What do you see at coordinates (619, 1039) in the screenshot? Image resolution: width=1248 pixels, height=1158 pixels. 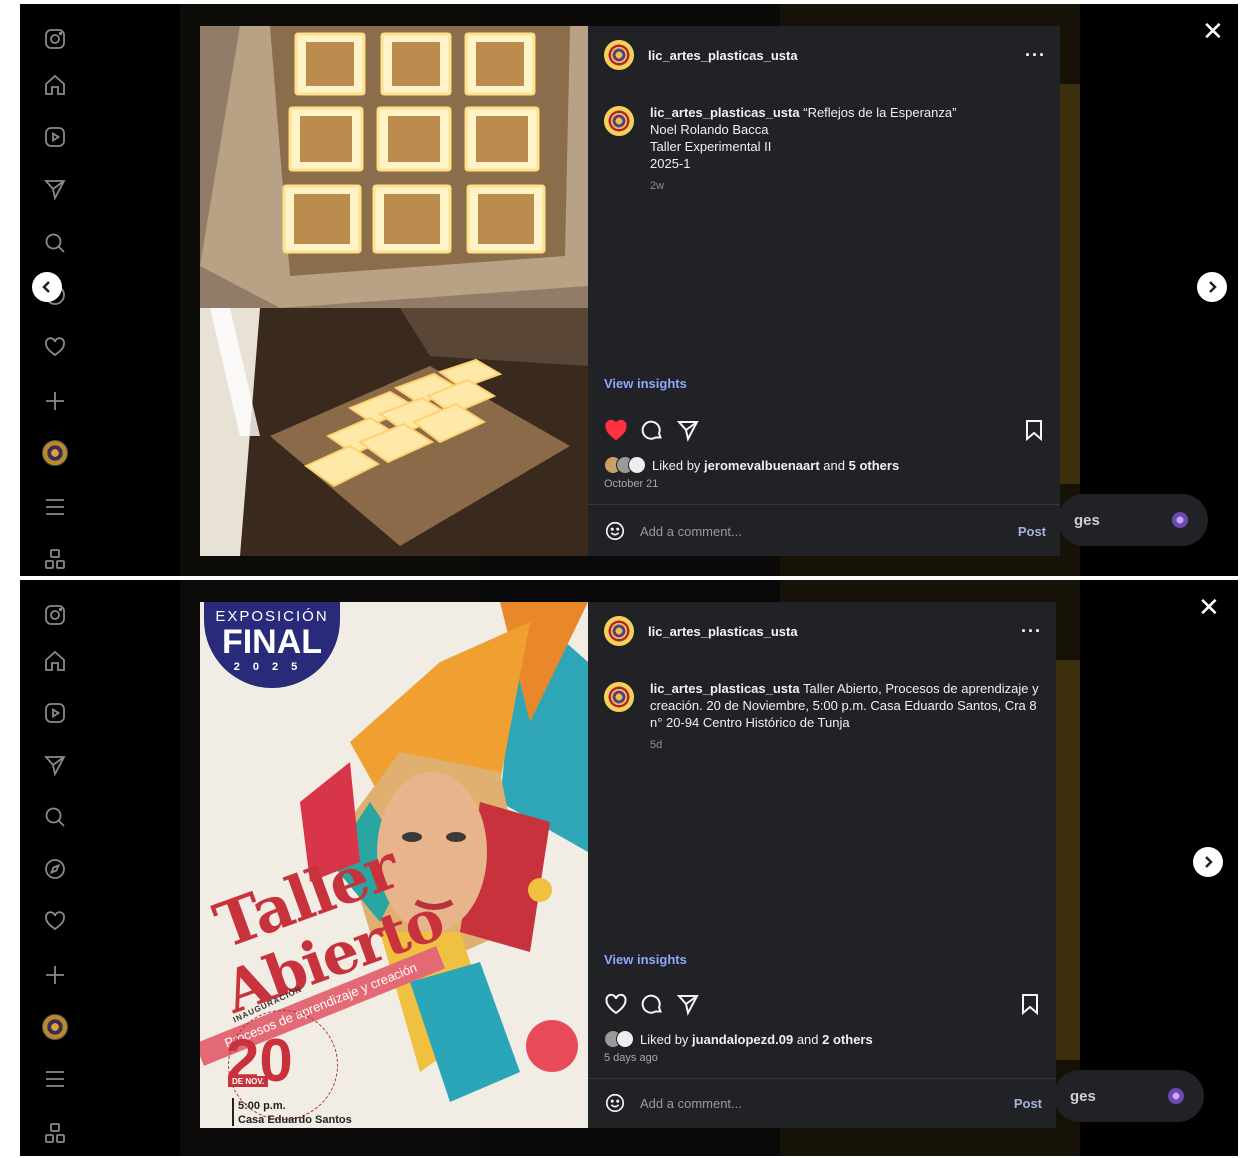 I see `liker-avatars` at bounding box center [619, 1039].